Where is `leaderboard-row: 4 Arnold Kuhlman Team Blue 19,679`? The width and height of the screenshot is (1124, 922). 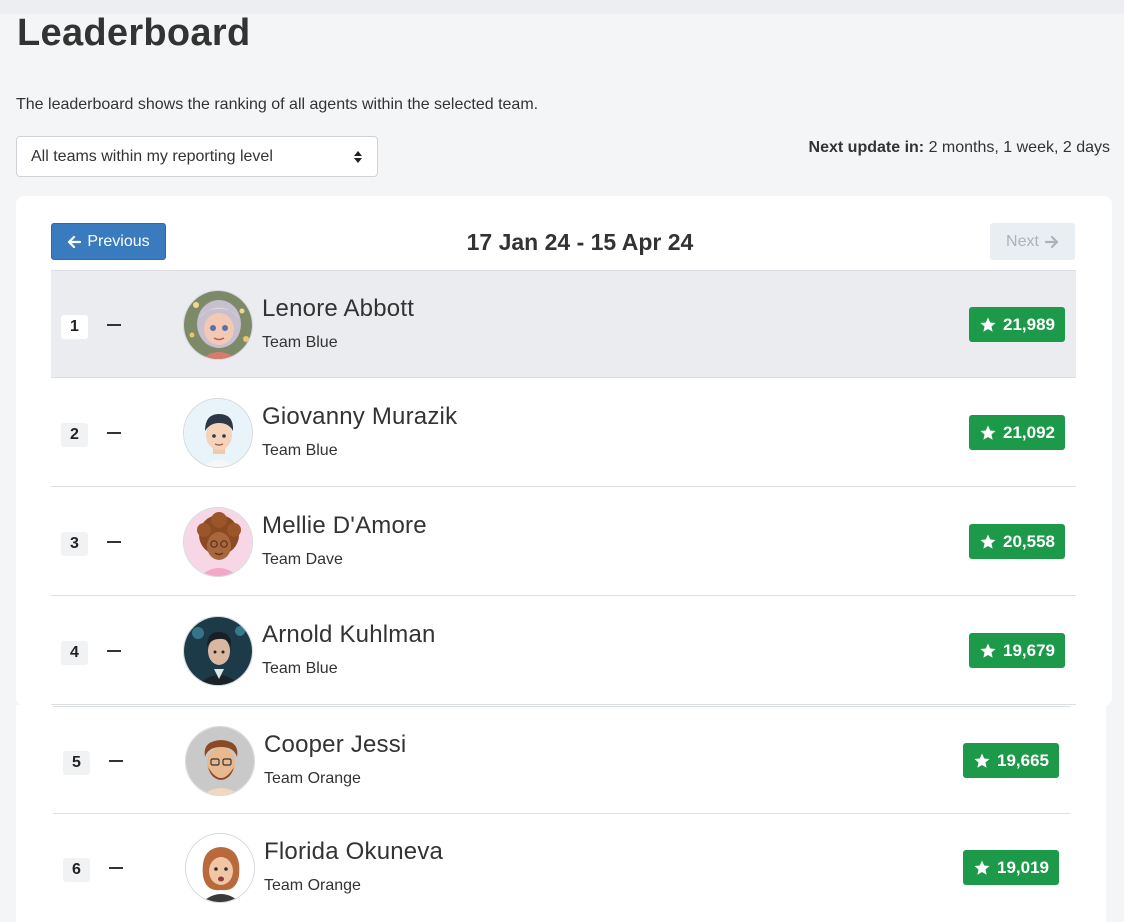 leaderboard-row: 4 Arnold Kuhlman Team Blue 19,679 is located at coordinates (563, 651).